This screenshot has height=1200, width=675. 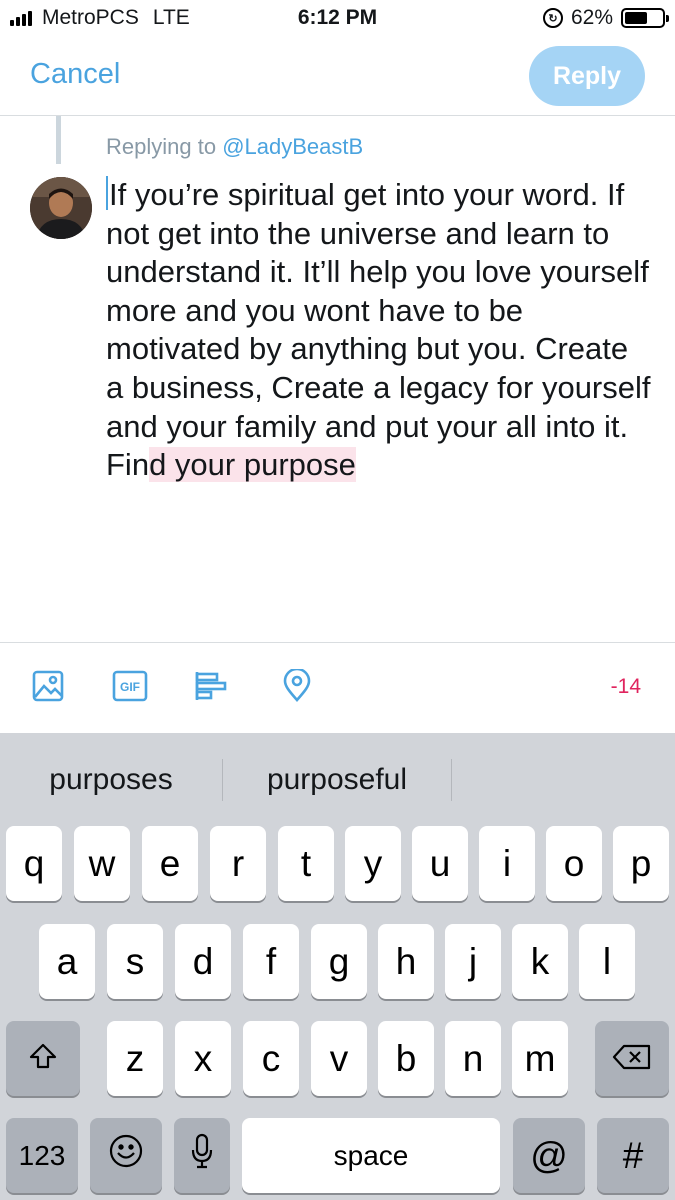 I want to click on key-q: q, so click(x=34, y=863).